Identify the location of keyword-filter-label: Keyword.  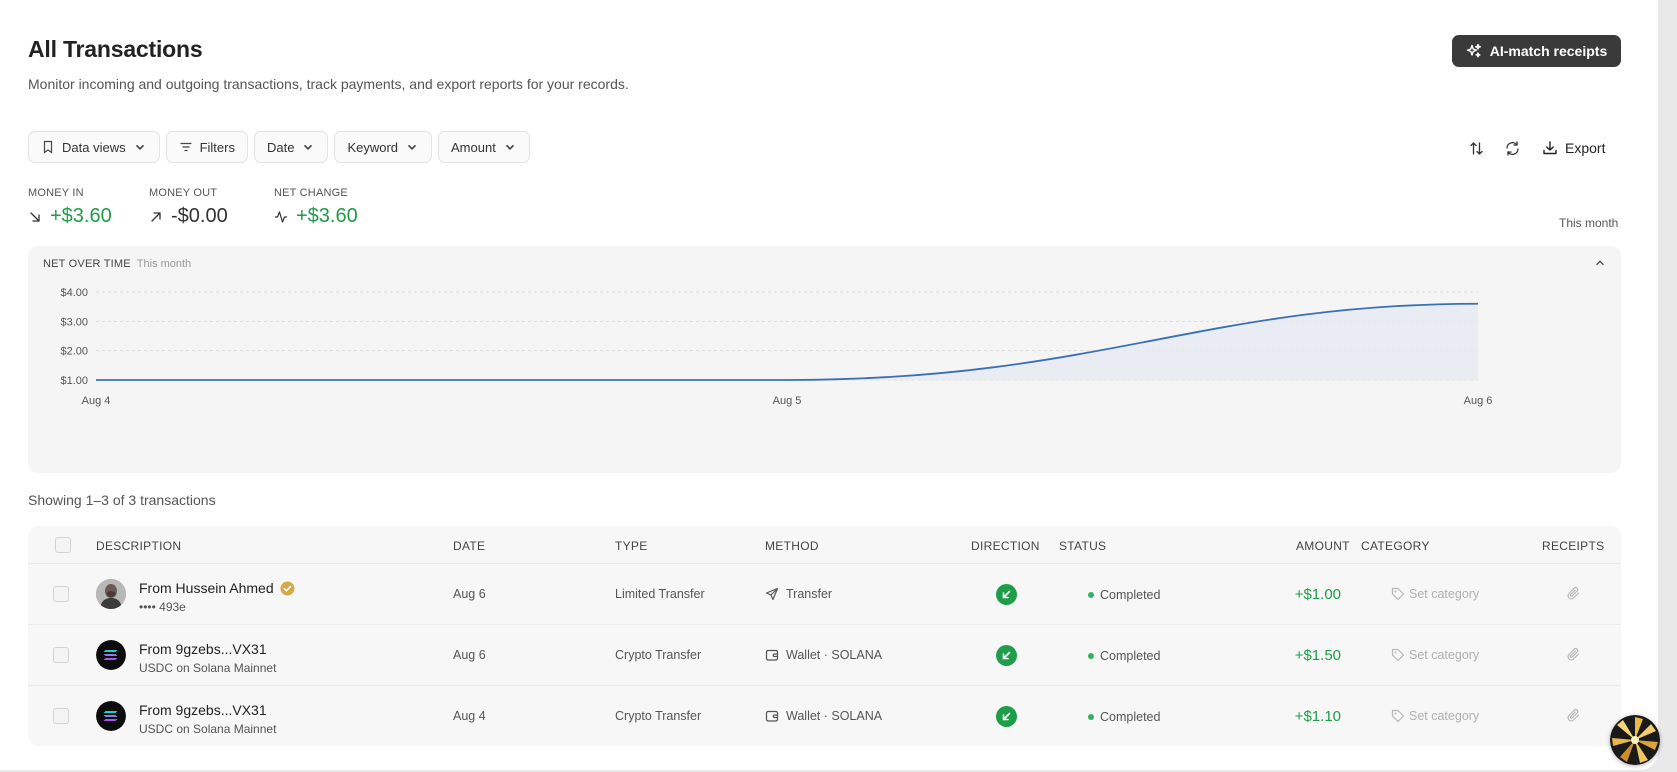
(373, 147).